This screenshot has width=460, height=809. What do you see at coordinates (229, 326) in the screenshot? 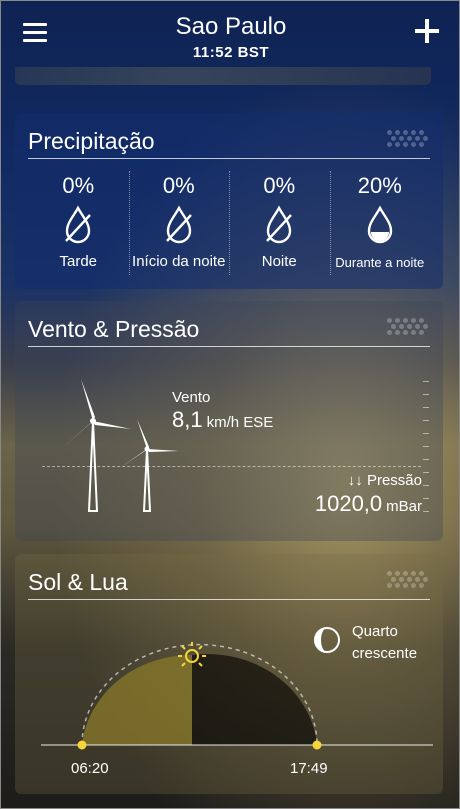
I see `card-header: Vento & Pressão` at bounding box center [229, 326].